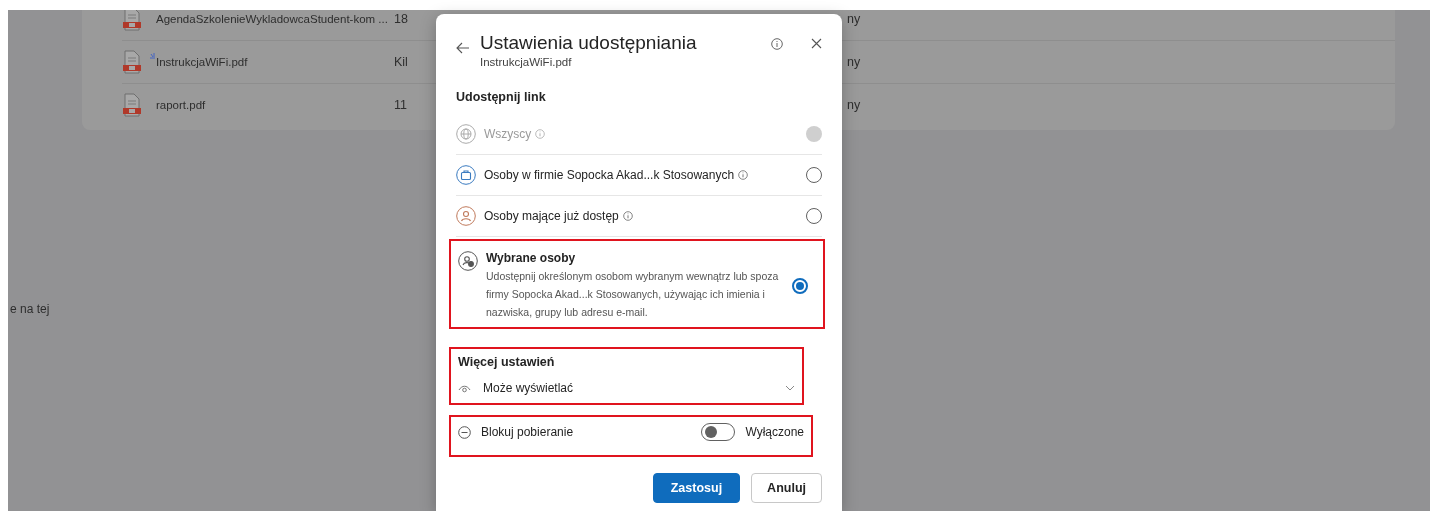 The width and height of the screenshot is (1435, 511). I want to click on close-icon, so click(816, 43).